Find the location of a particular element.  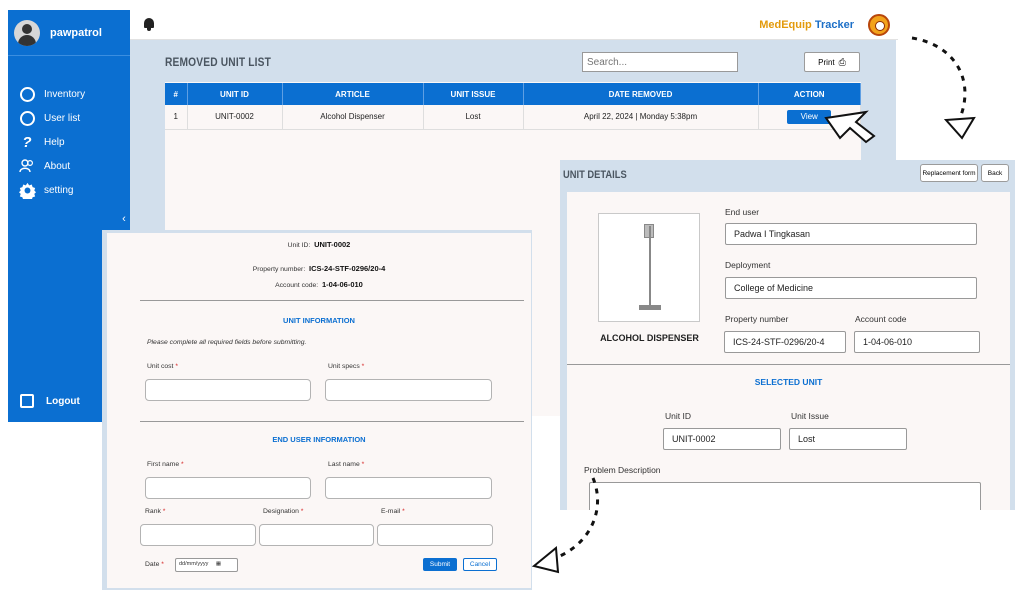

collapse-sidebar-icon: ‹ is located at coordinates (124, 219).